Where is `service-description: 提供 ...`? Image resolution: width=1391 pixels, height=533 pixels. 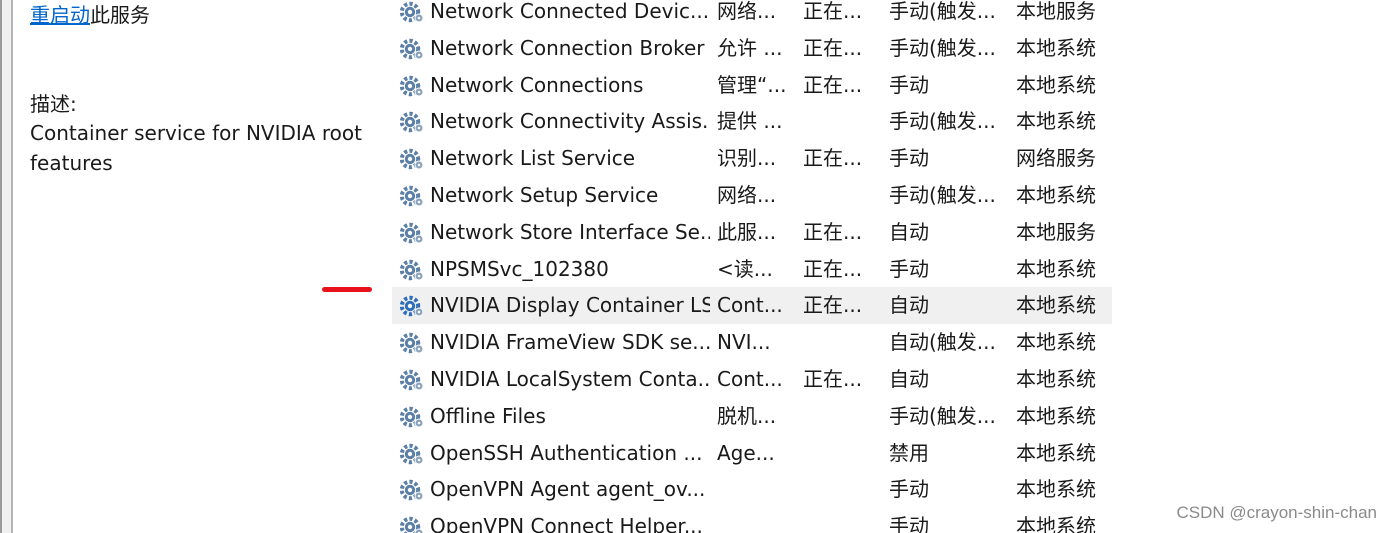 service-description: 提供 ... is located at coordinates (750, 121).